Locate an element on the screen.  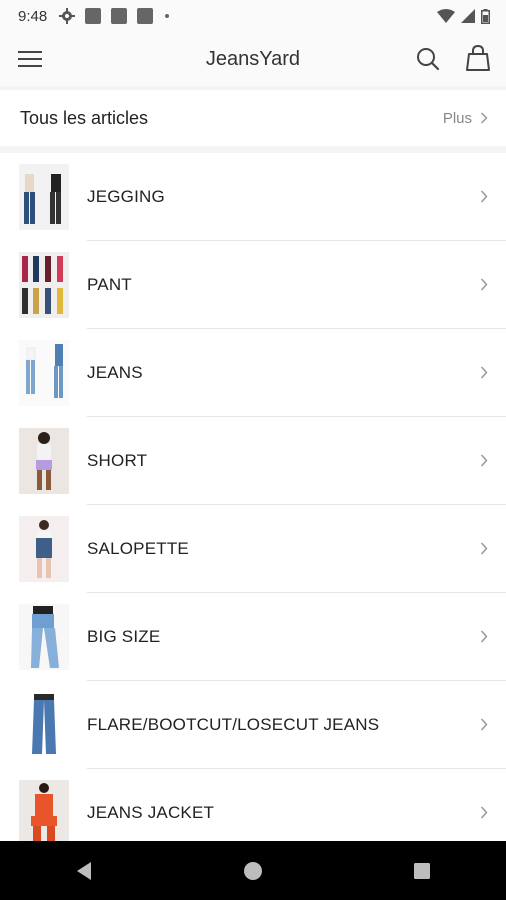
hamburger-icon is located at coordinates (30, 59).